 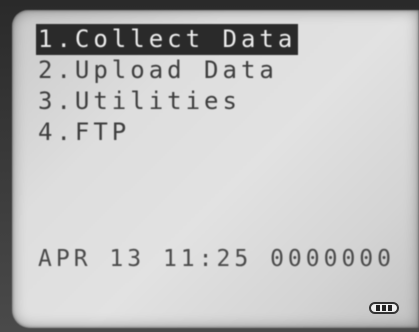 What do you see at coordinates (207, 259) in the screenshot?
I see `status-time: 11:25` at bounding box center [207, 259].